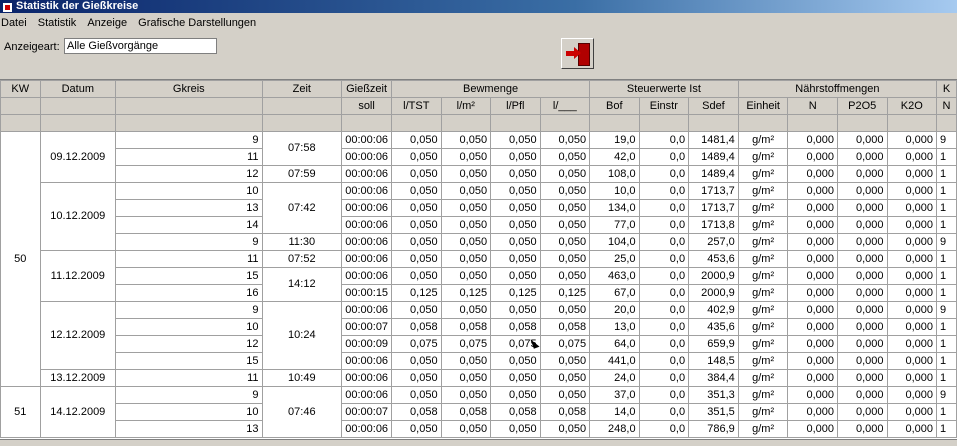 The height and width of the screenshot is (446, 957). I want to click on einstr-cell: 0,0, so click(664, 140).